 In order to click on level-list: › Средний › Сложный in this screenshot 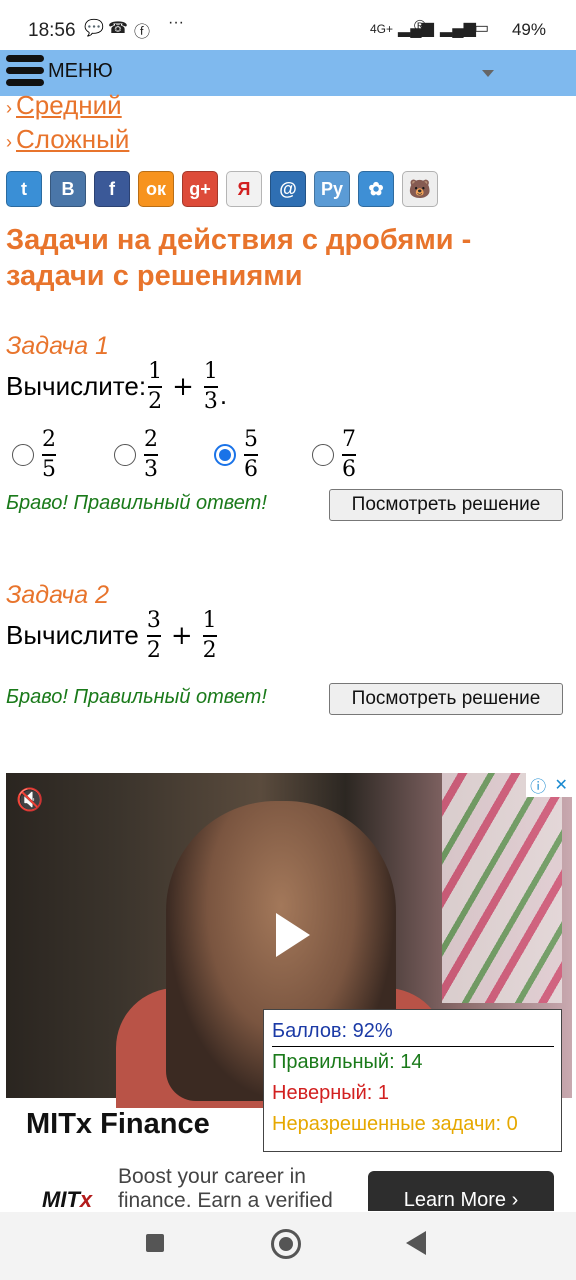, I will do `click(67, 122)`.